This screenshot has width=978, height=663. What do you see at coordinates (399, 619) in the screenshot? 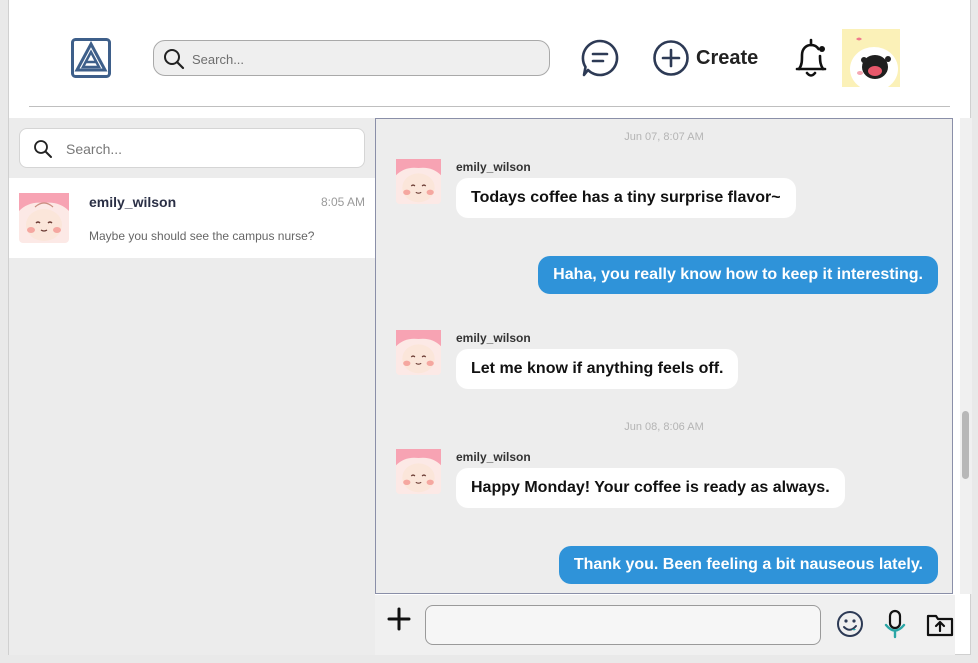
I see `plus-icon` at bounding box center [399, 619].